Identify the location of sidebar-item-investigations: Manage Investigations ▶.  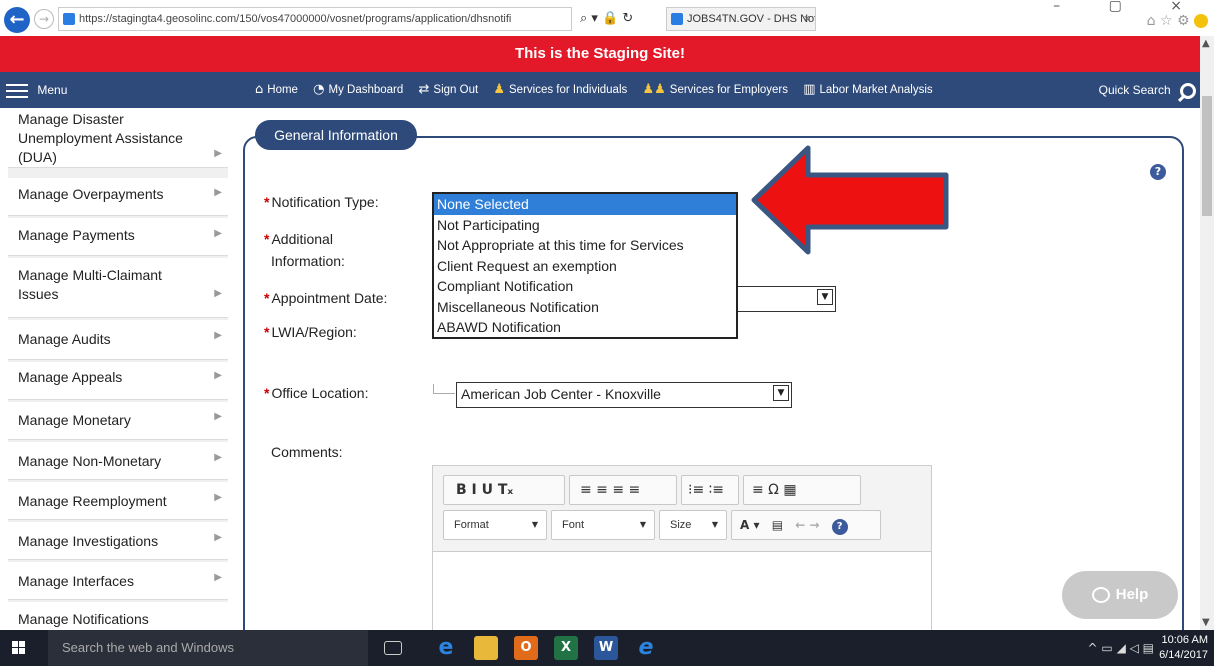
(118, 541).